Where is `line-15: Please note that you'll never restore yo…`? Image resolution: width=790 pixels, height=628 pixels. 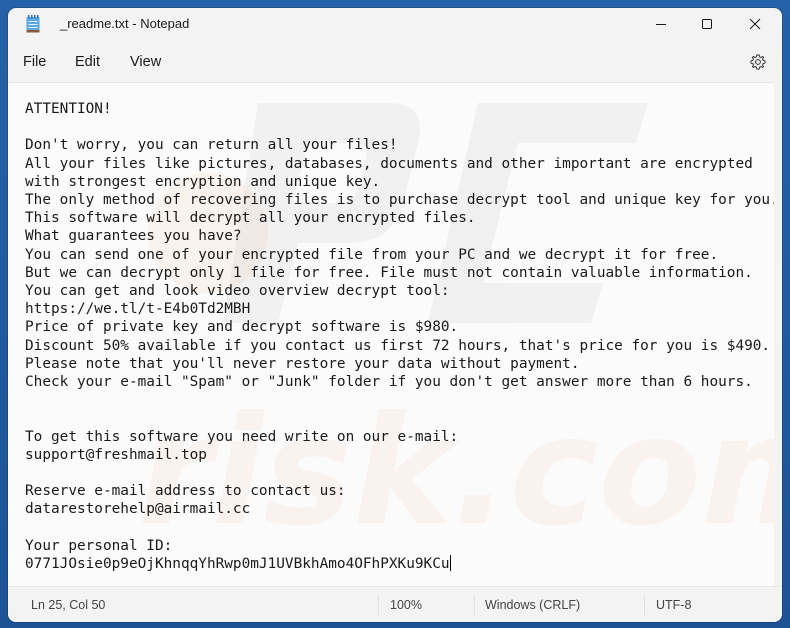 line-15: Please note that you'll never restore yo… is located at coordinates (302, 363).